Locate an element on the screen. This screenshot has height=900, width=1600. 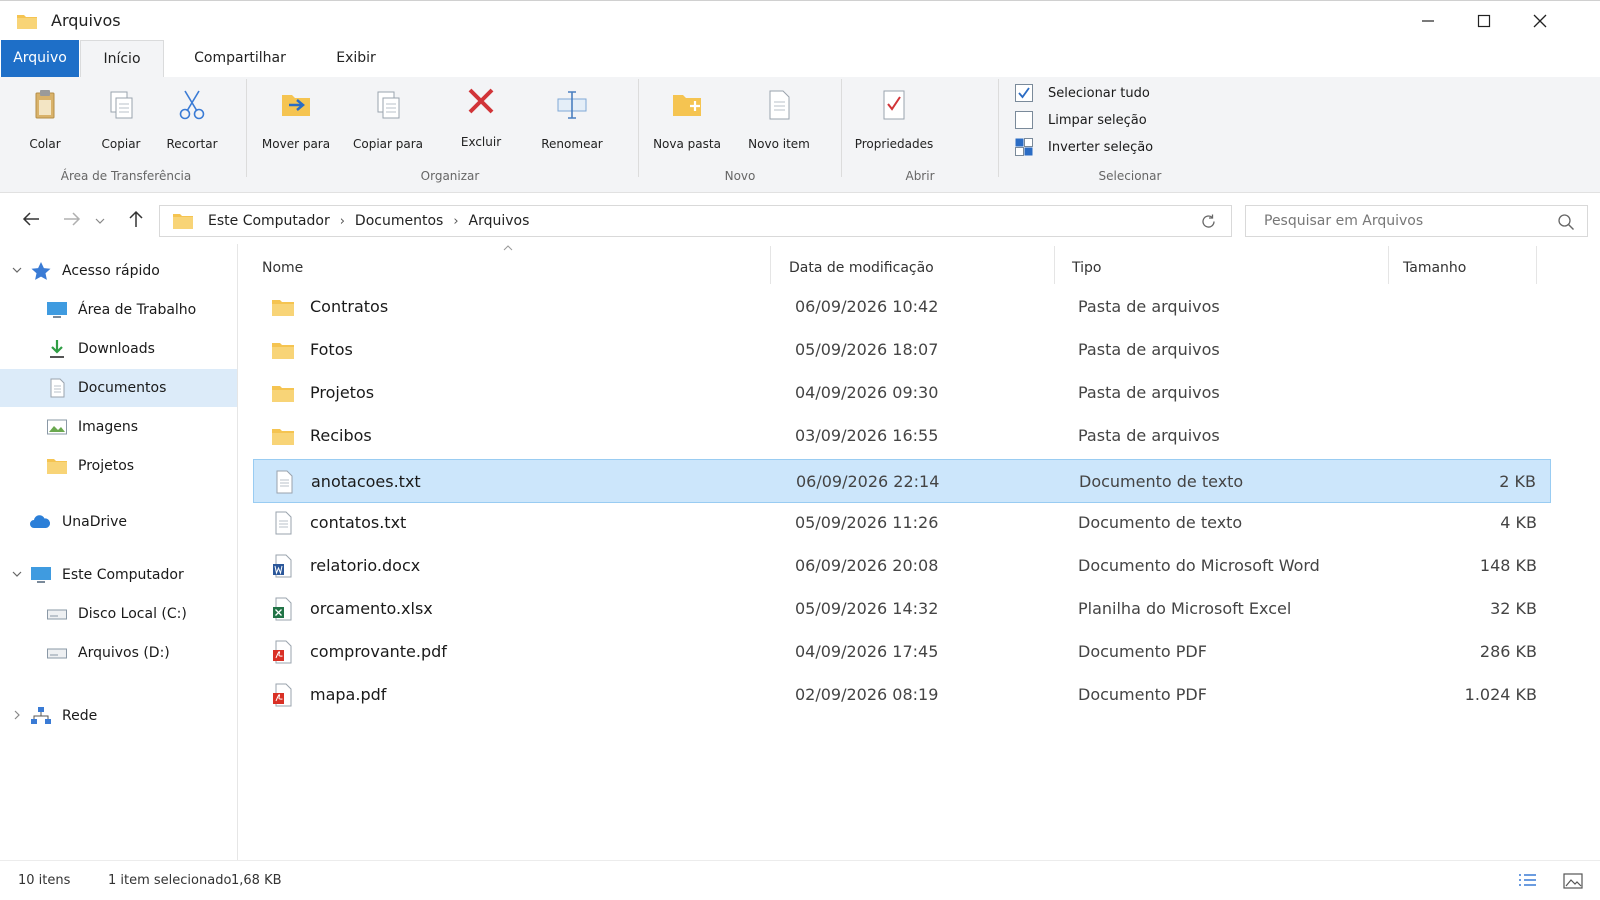
clear-selection-button: Limpar seleção is located at coordinates (1080, 120).